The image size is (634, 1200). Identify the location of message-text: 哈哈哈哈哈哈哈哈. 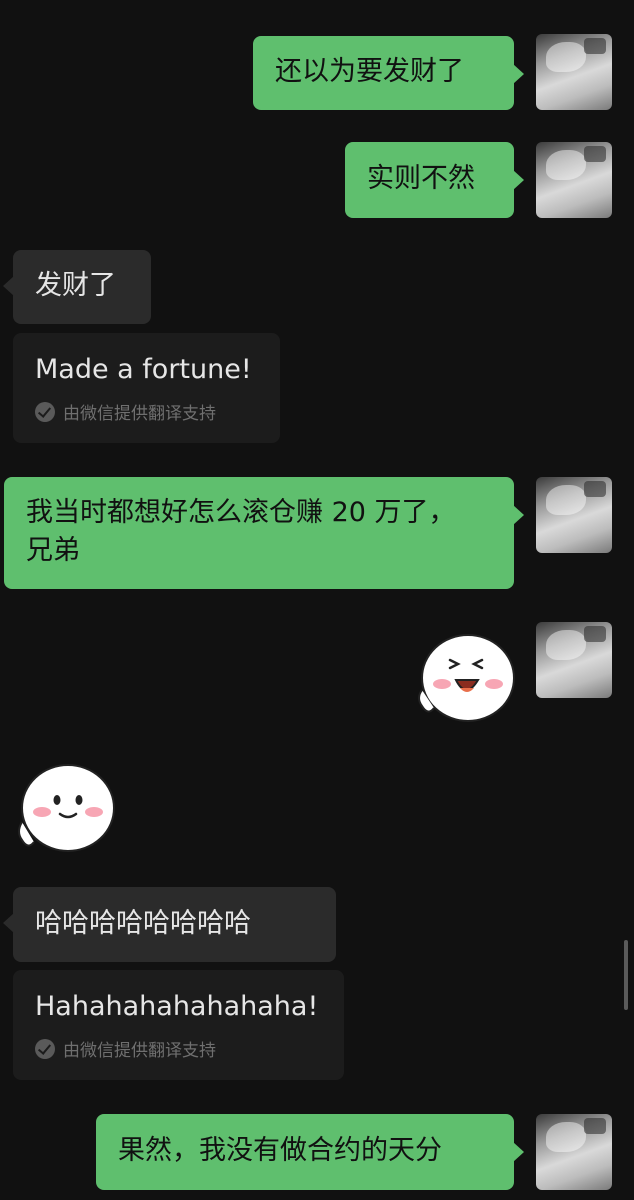
(143, 923).